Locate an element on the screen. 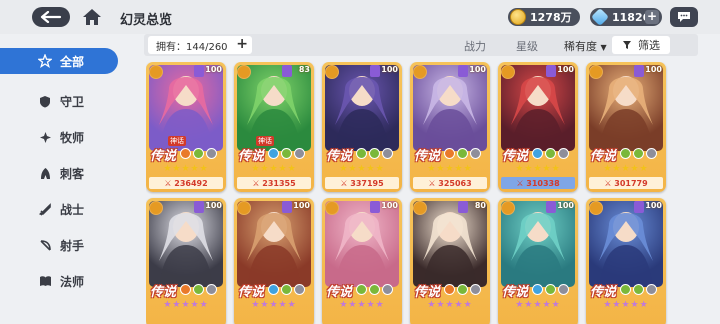 The height and width of the screenshot is (324, 720). hero-level: 83 is located at coordinates (304, 69).